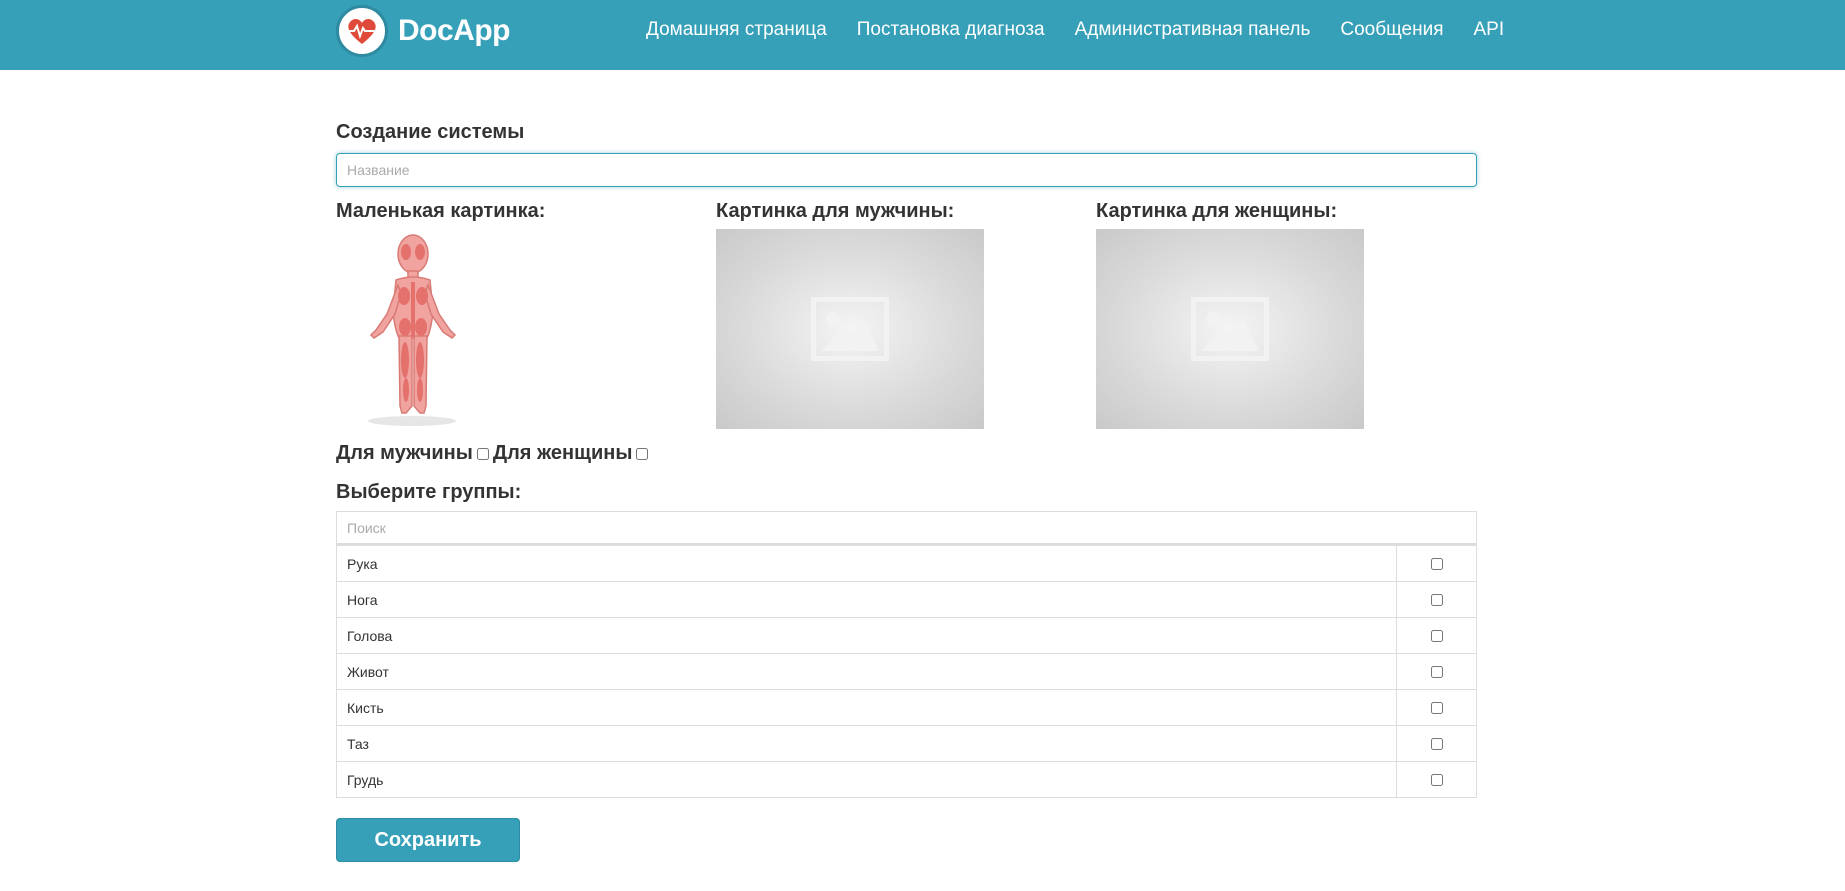  Describe the element at coordinates (415, 330) in the screenshot. I see `body-figure-image` at that location.